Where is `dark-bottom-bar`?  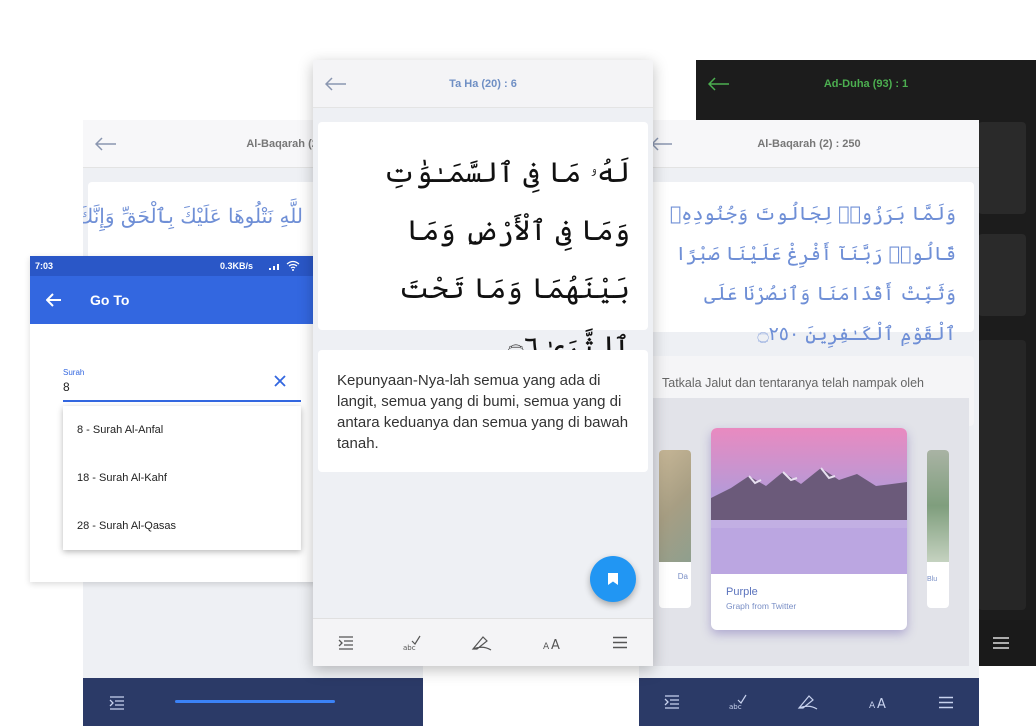
dark-bottom-bar is located at coordinates (1007, 643).